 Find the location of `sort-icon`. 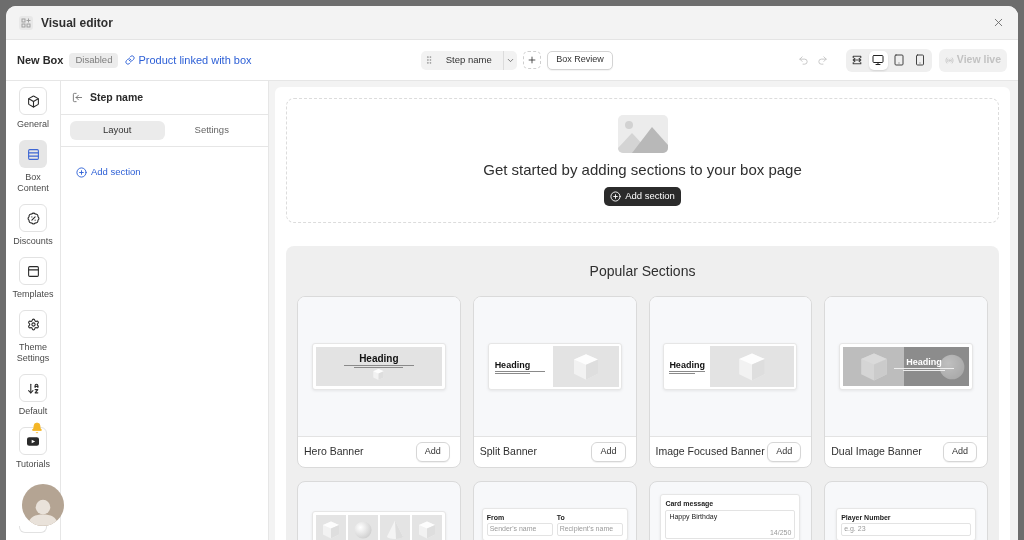

sort-icon is located at coordinates (33, 388).